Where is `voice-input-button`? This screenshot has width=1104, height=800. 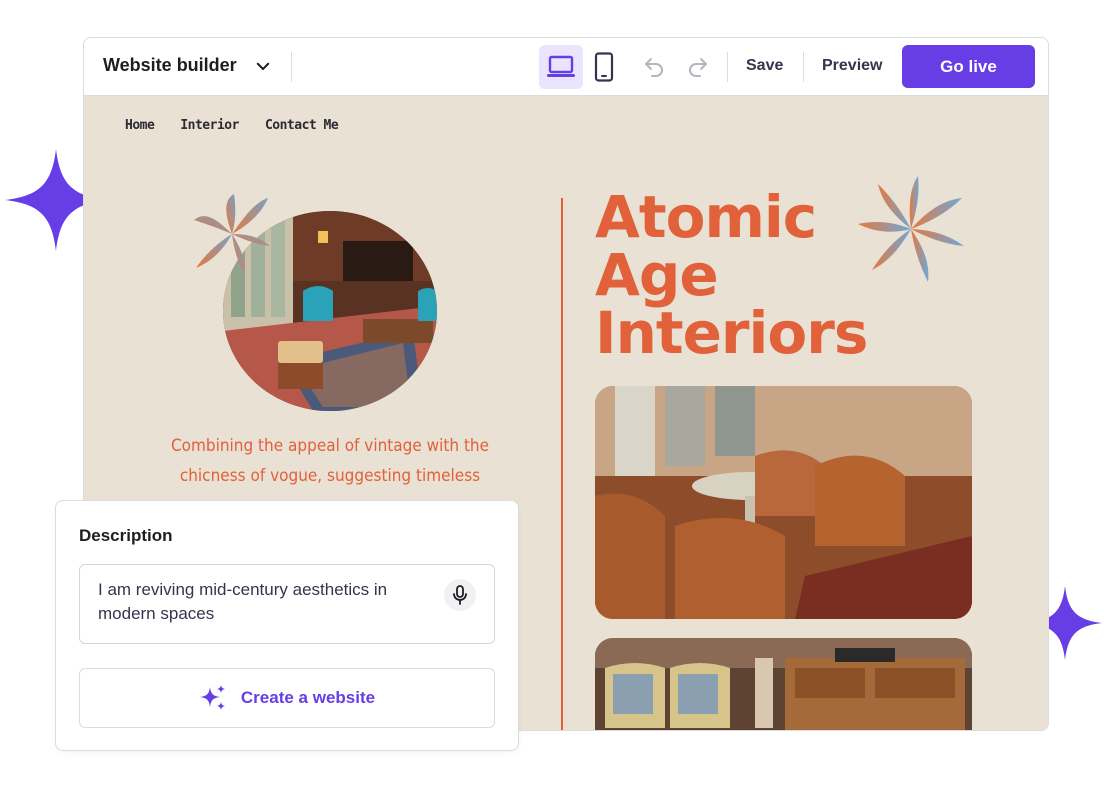 voice-input-button is located at coordinates (460, 595).